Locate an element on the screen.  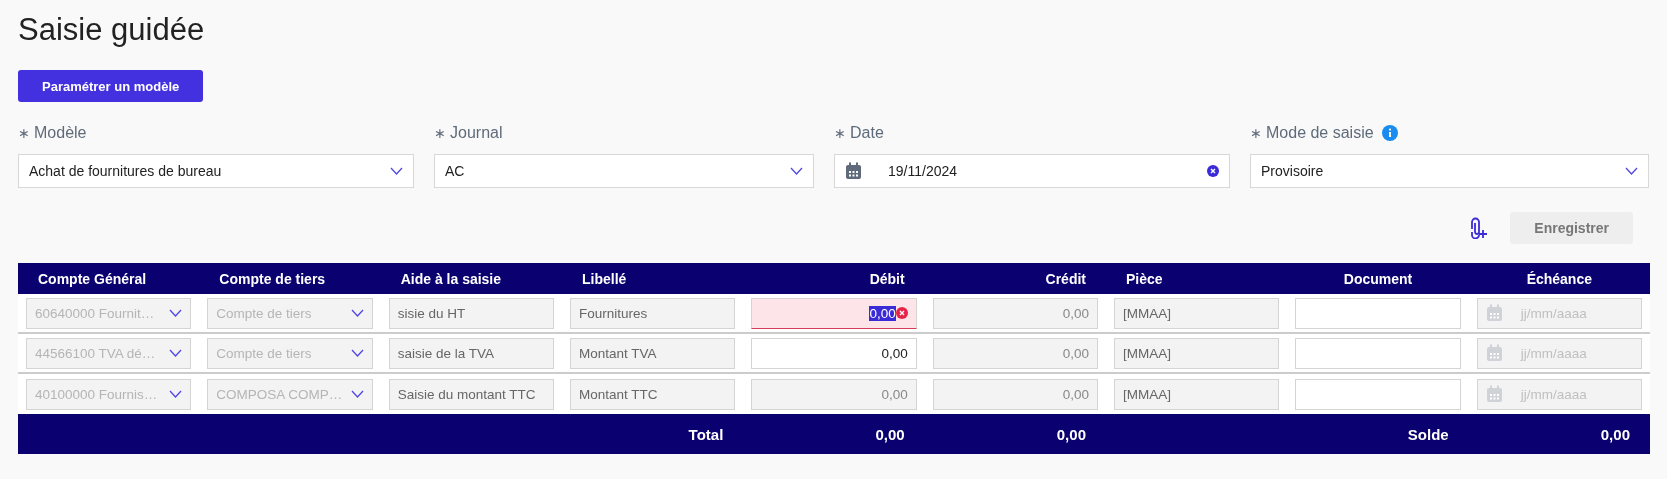
select-field: Achat de fournitures de bureau is located at coordinates (216, 171).